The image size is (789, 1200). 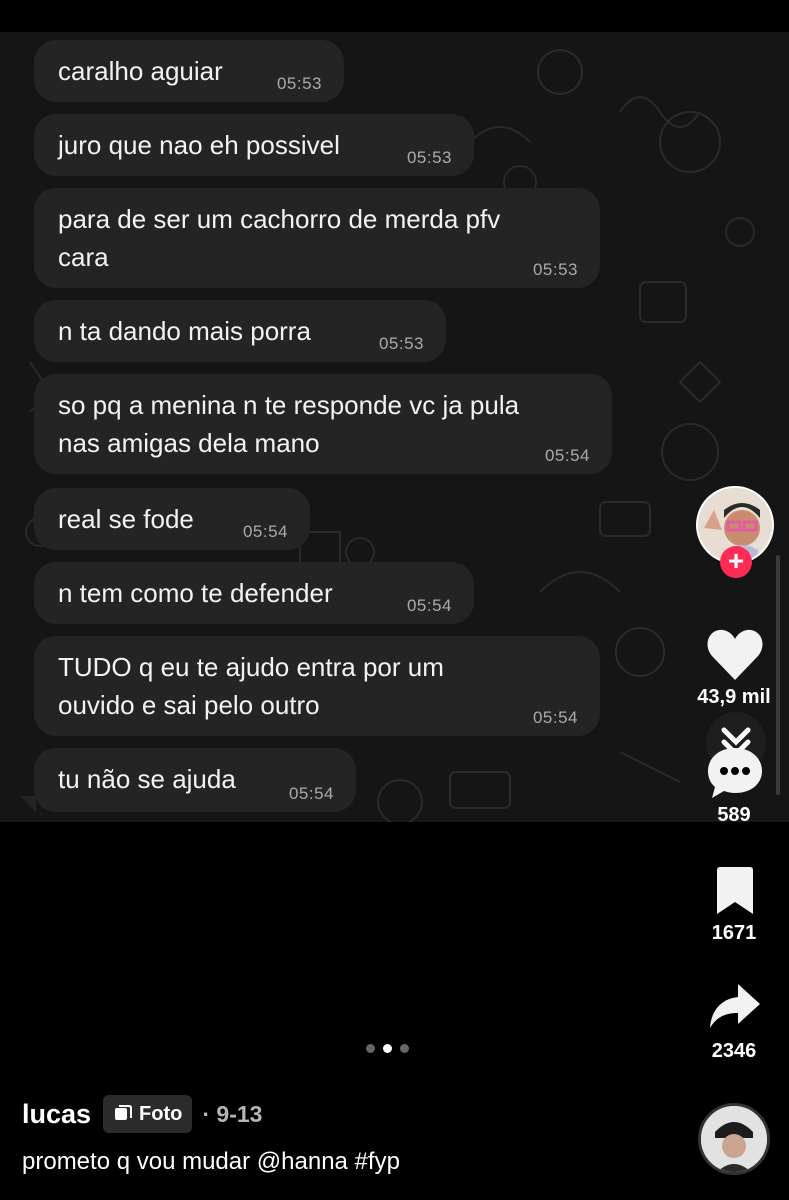 What do you see at coordinates (734, 815) in the screenshot?
I see `comment-count: 589` at bounding box center [734, 815].